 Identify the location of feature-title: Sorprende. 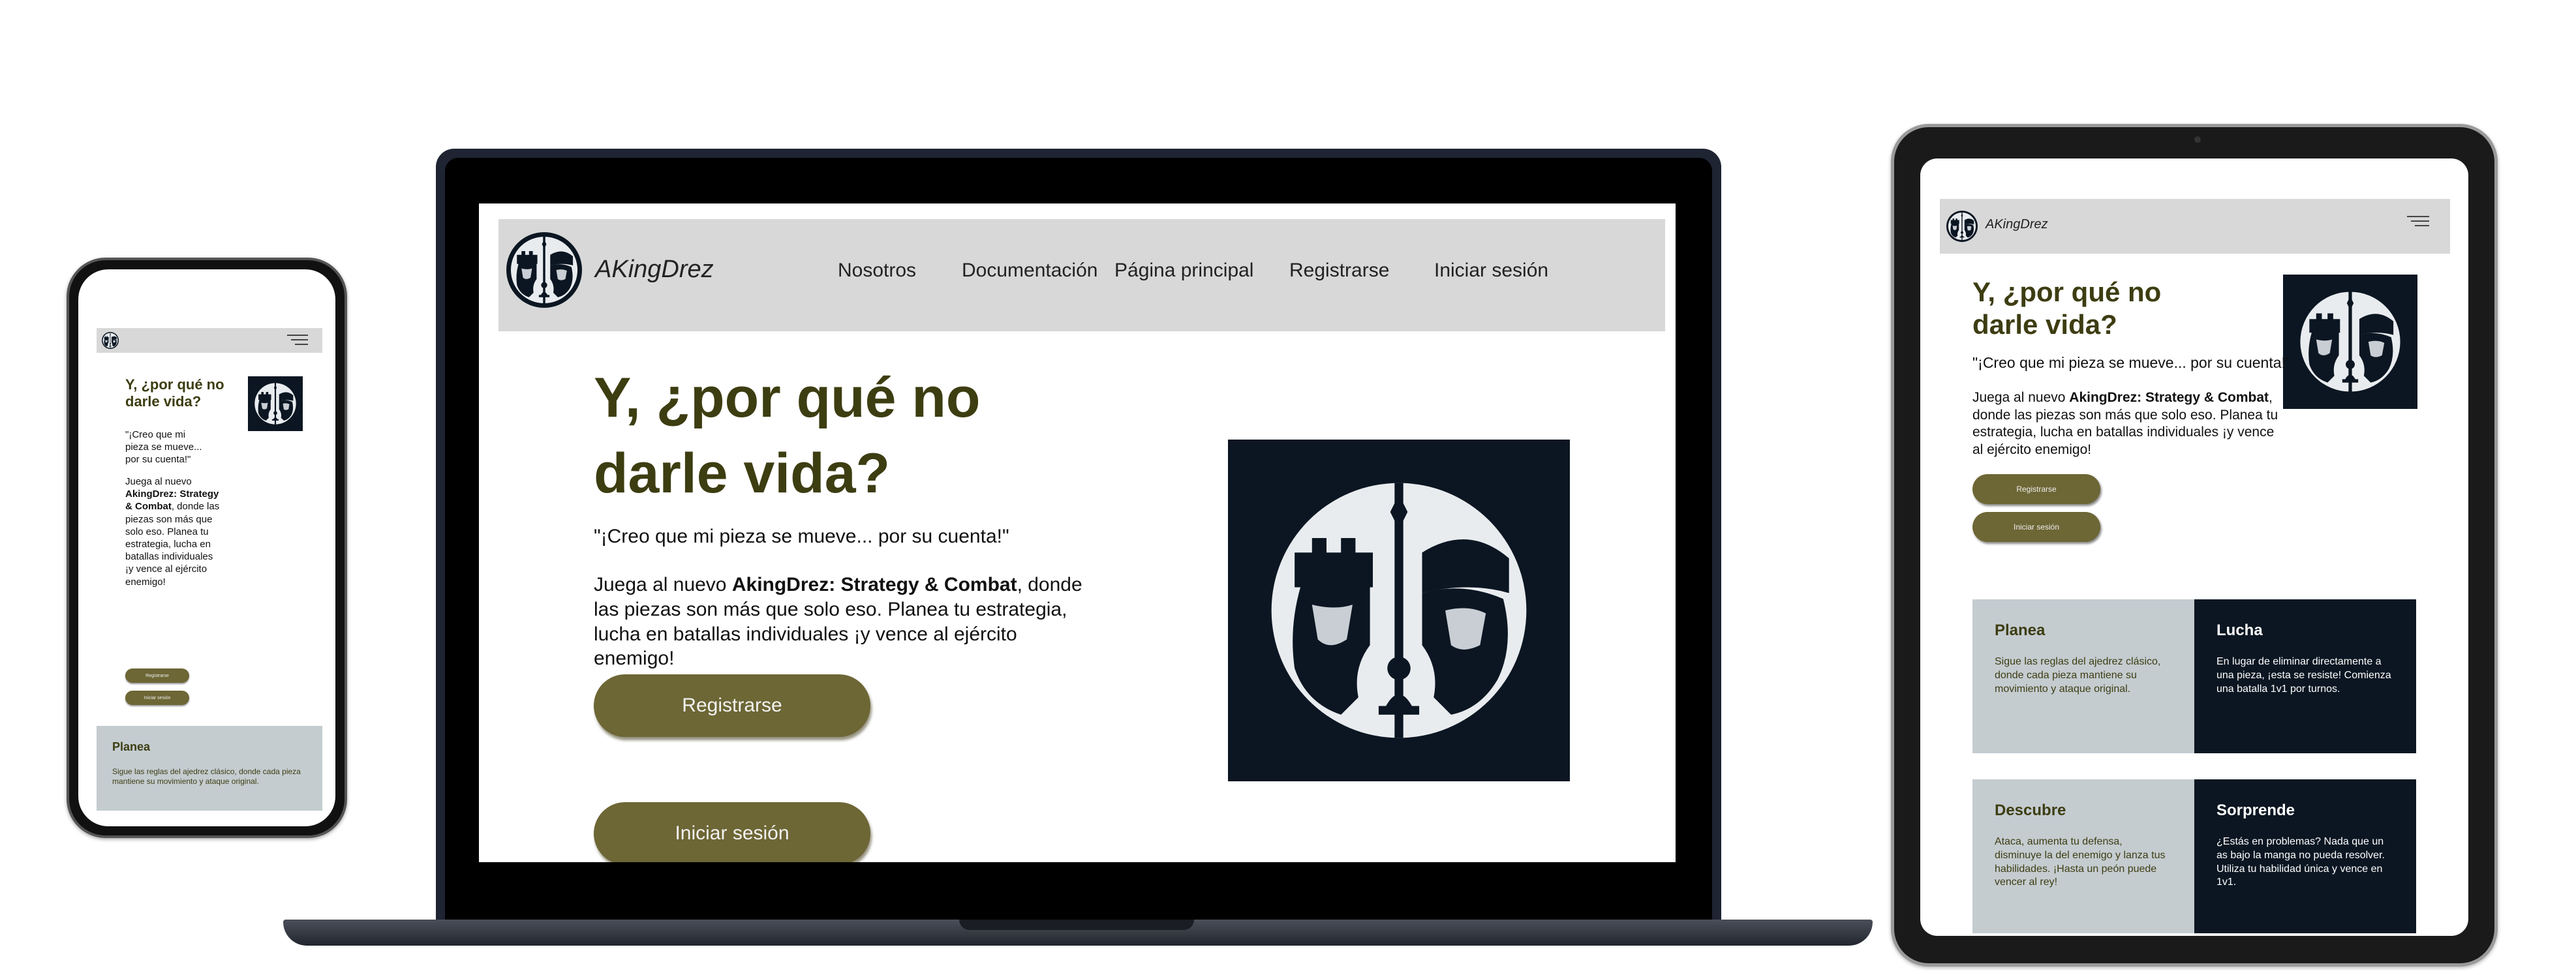
(2255, 810).